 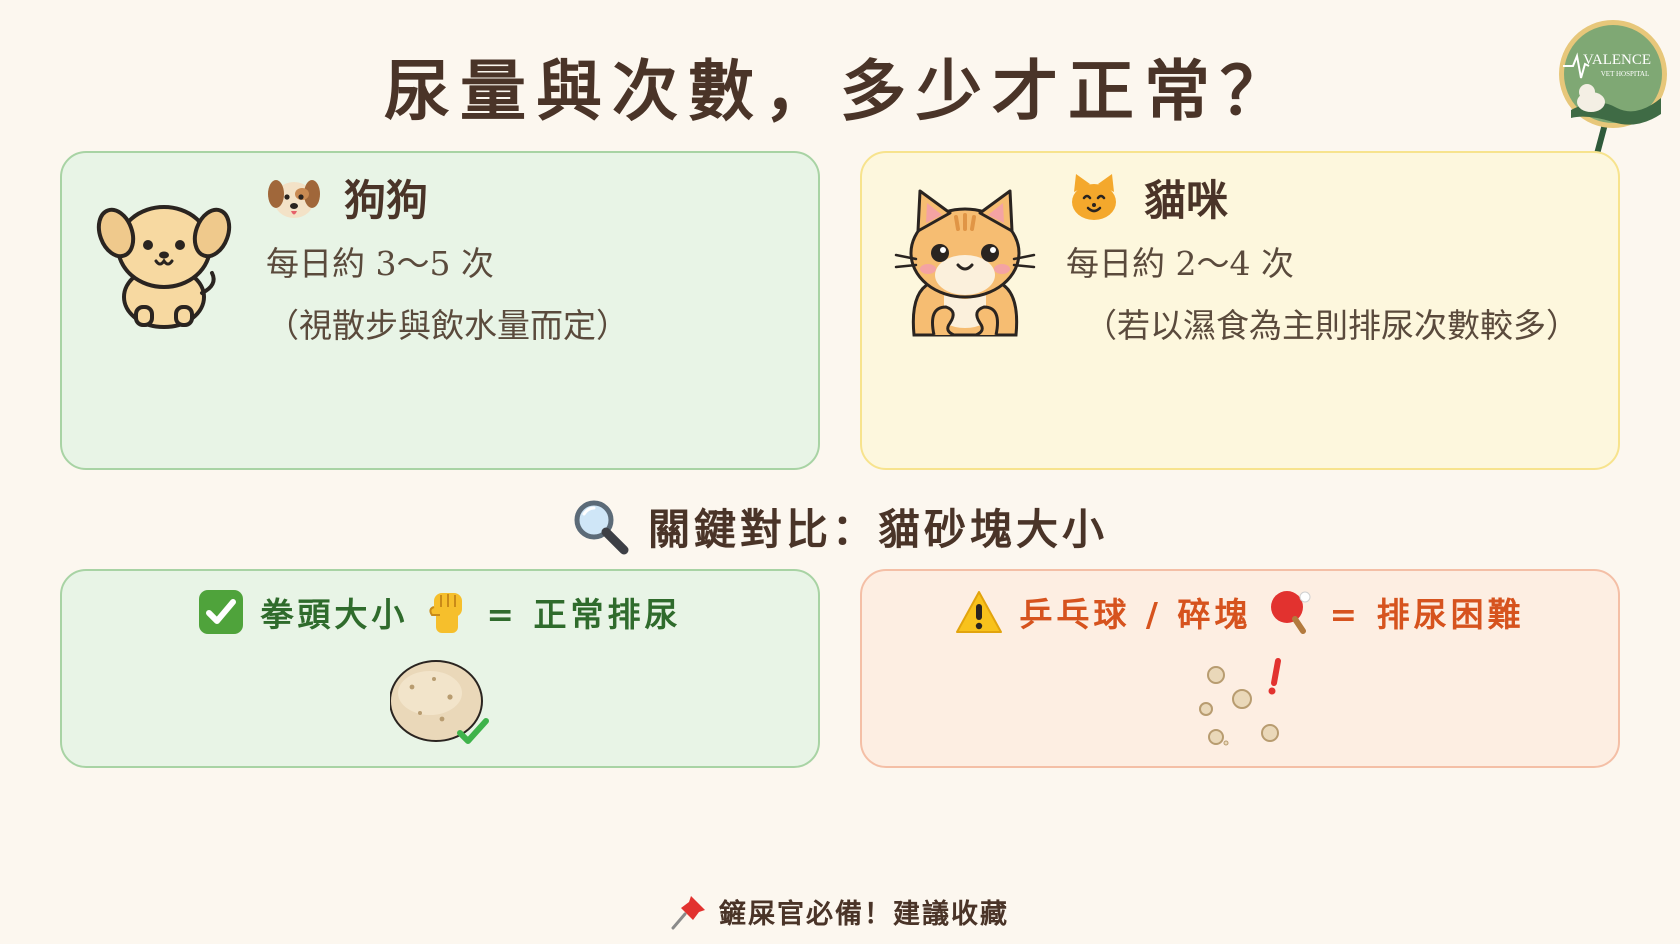 I want to click on dog-frequency: 每日約 3〜5 次, so click(x=380, y=263).